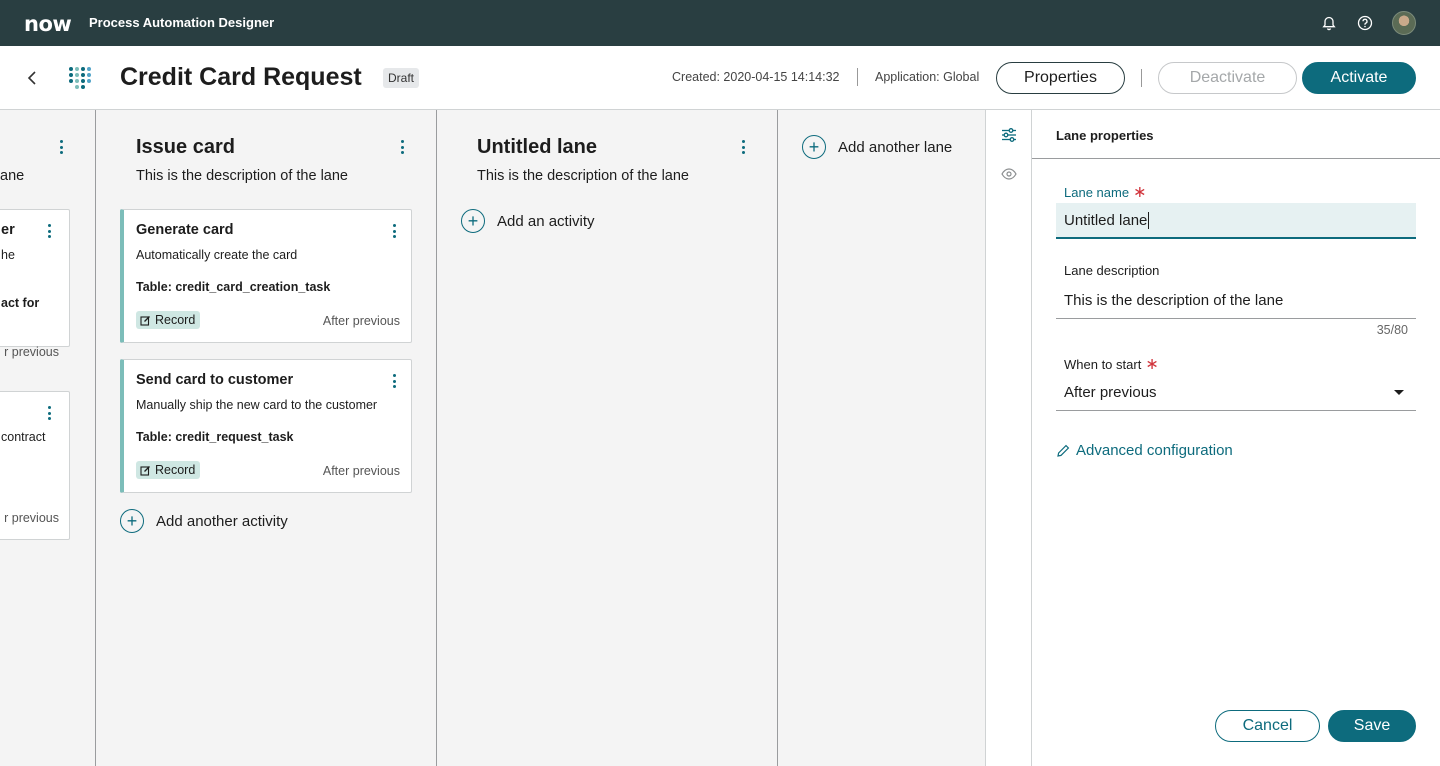 Image resolution: width=1440 pixels, height=766 pixels. Describe the element at coordinates (1236, 393) in the screenshot. I see `when-to-start-select: After previous` at that location.